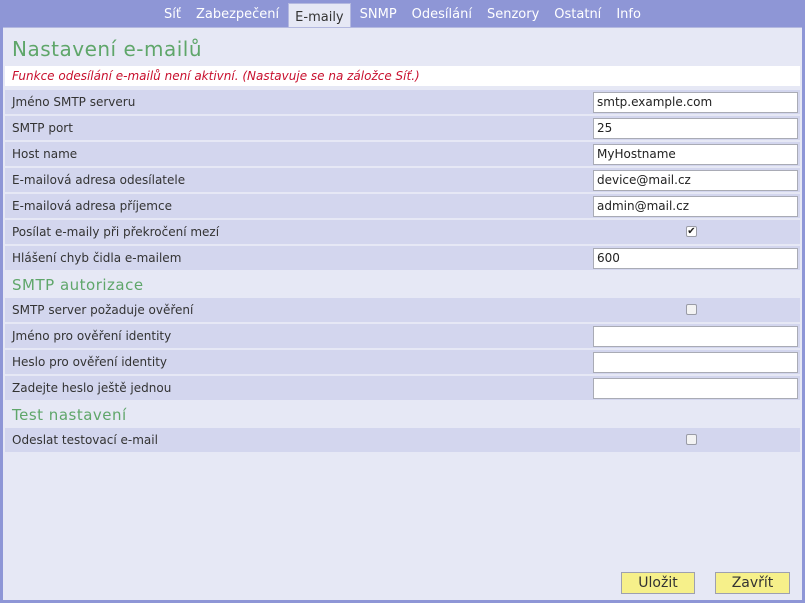 This screenshot has width=805, height=603. What do you see at coordinates (78, 285) in the screenshot?
I see `smtp-auth-heading: SMTP autorizace` at bounding box center [78, 285].